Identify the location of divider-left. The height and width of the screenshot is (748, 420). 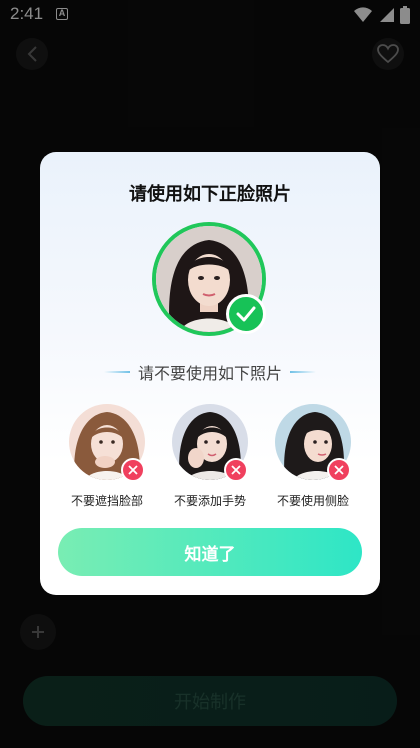
(116, 372).